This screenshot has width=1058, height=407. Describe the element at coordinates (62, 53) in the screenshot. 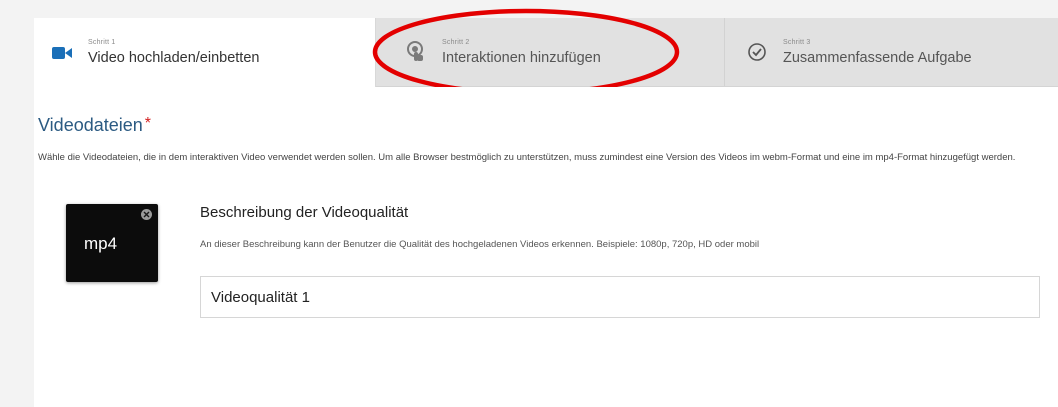

I see `video-camera-icon` at that location.